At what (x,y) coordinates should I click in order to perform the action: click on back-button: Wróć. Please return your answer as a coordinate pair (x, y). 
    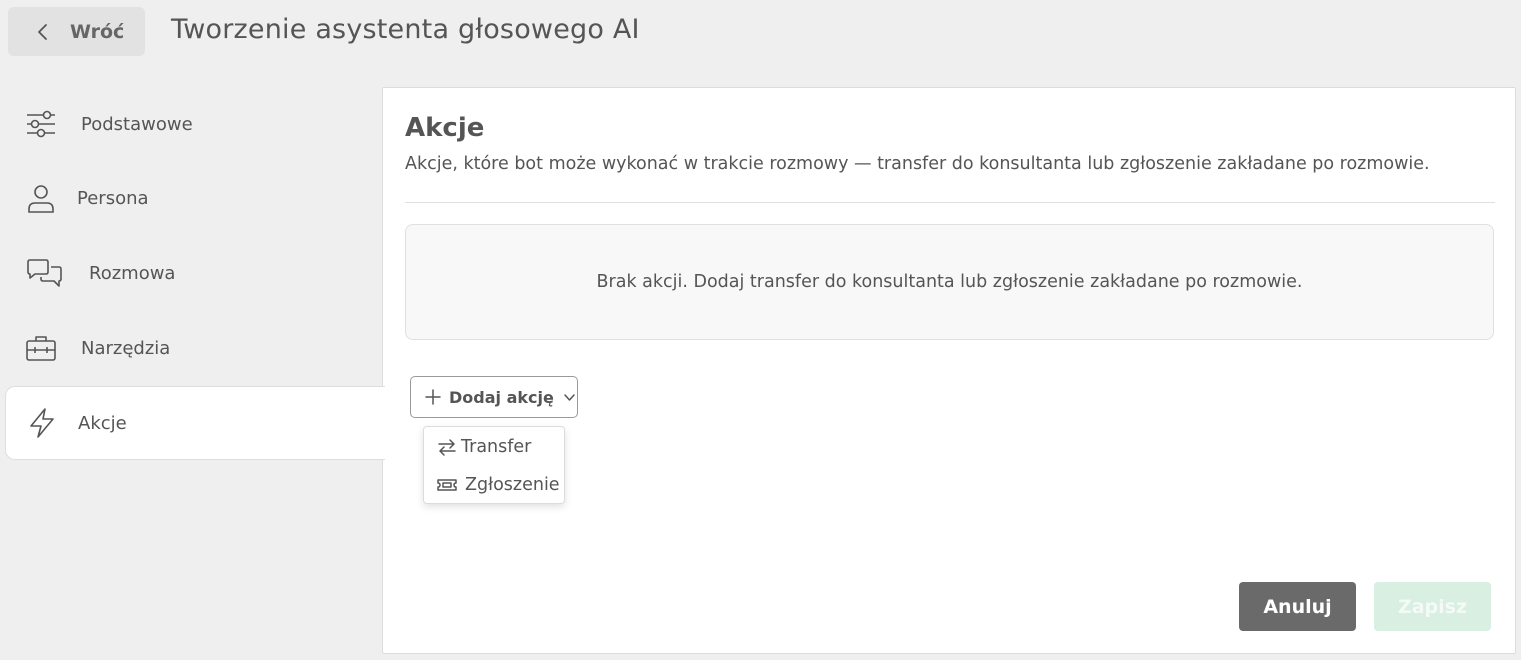
    Looking at the image, I should click on (76, 31).